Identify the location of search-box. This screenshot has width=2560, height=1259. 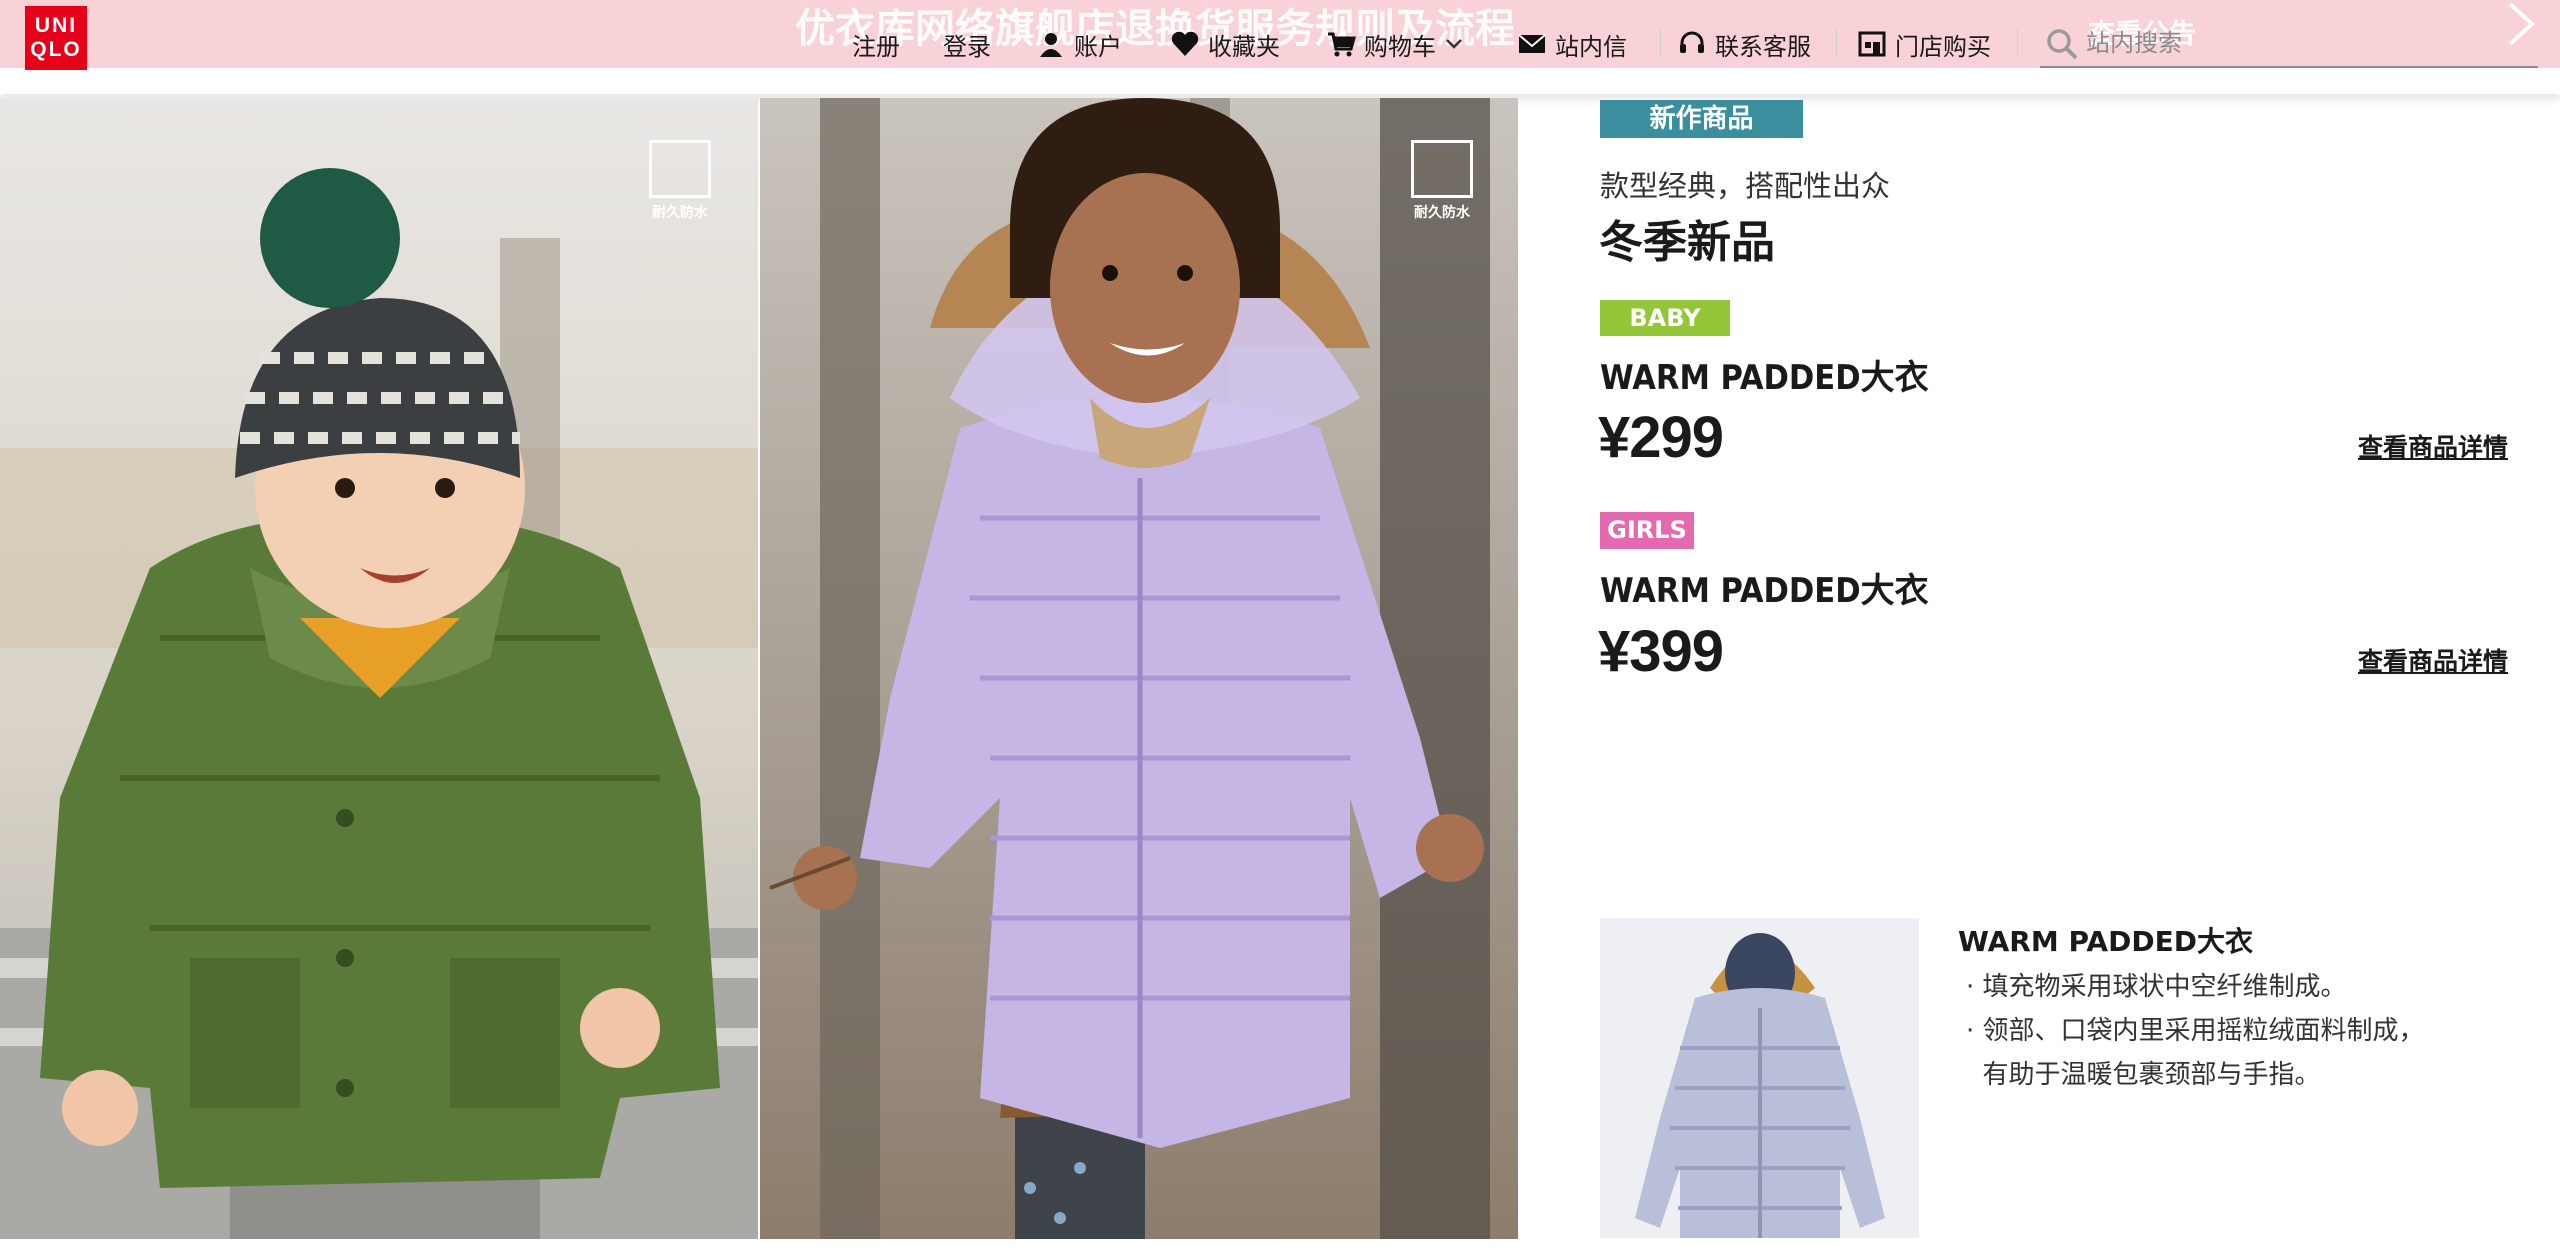
(2289, 44).